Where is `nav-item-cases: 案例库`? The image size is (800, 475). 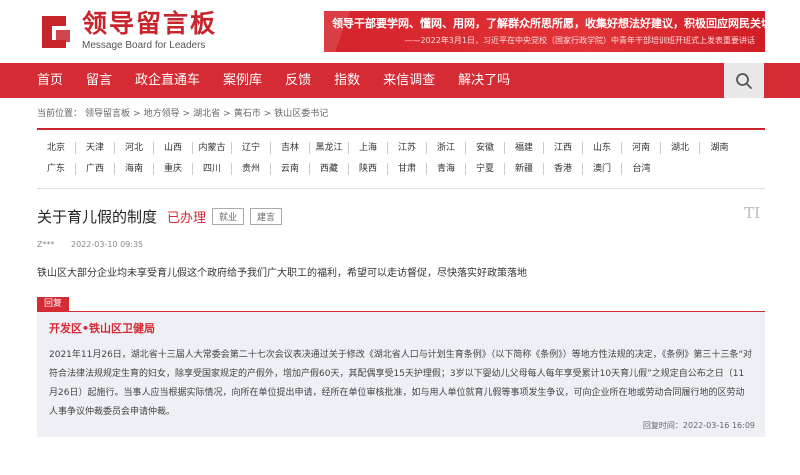 nav-item-cases: 案例库 is located at coordinates (242, 80).